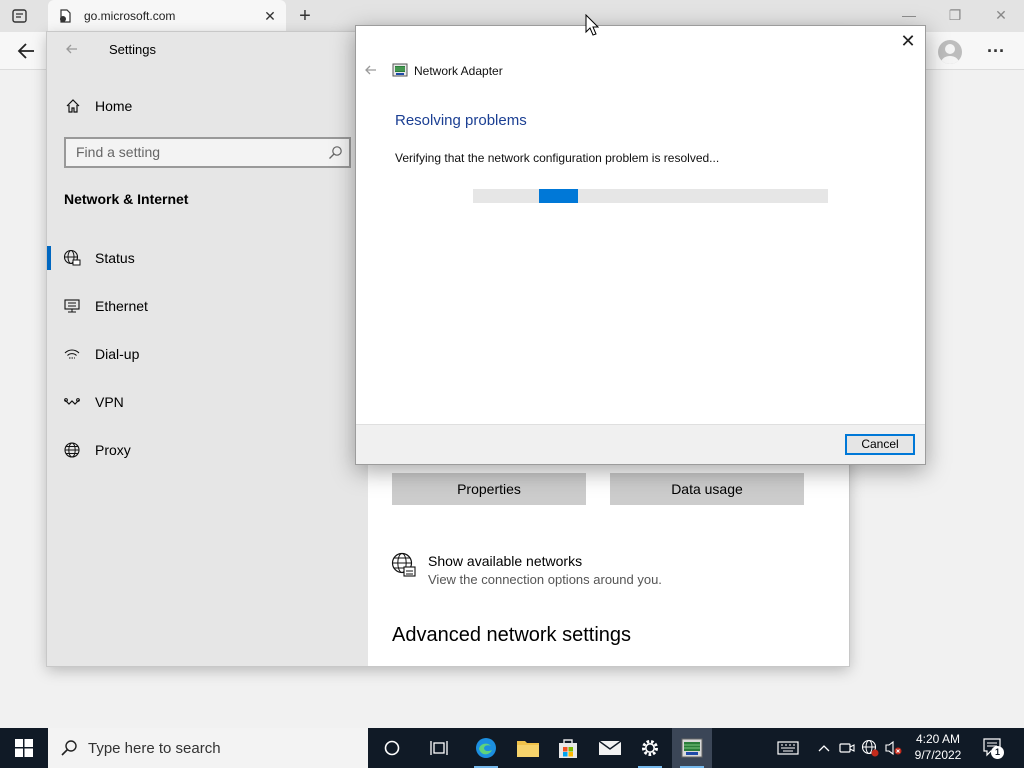 The image size is (1024, 768). I want to click on start-button, so click(24, 748).